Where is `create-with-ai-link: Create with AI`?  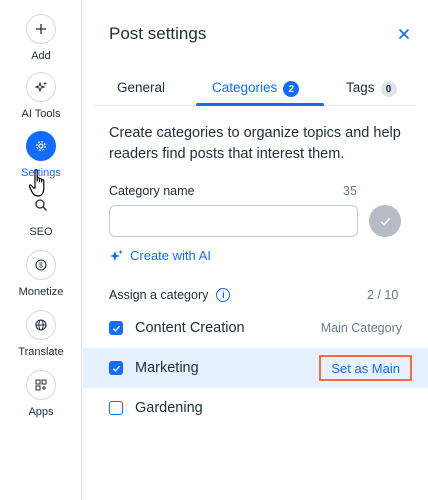 create-with-ai-link: Create with AI is located at coordinates (160, 255).